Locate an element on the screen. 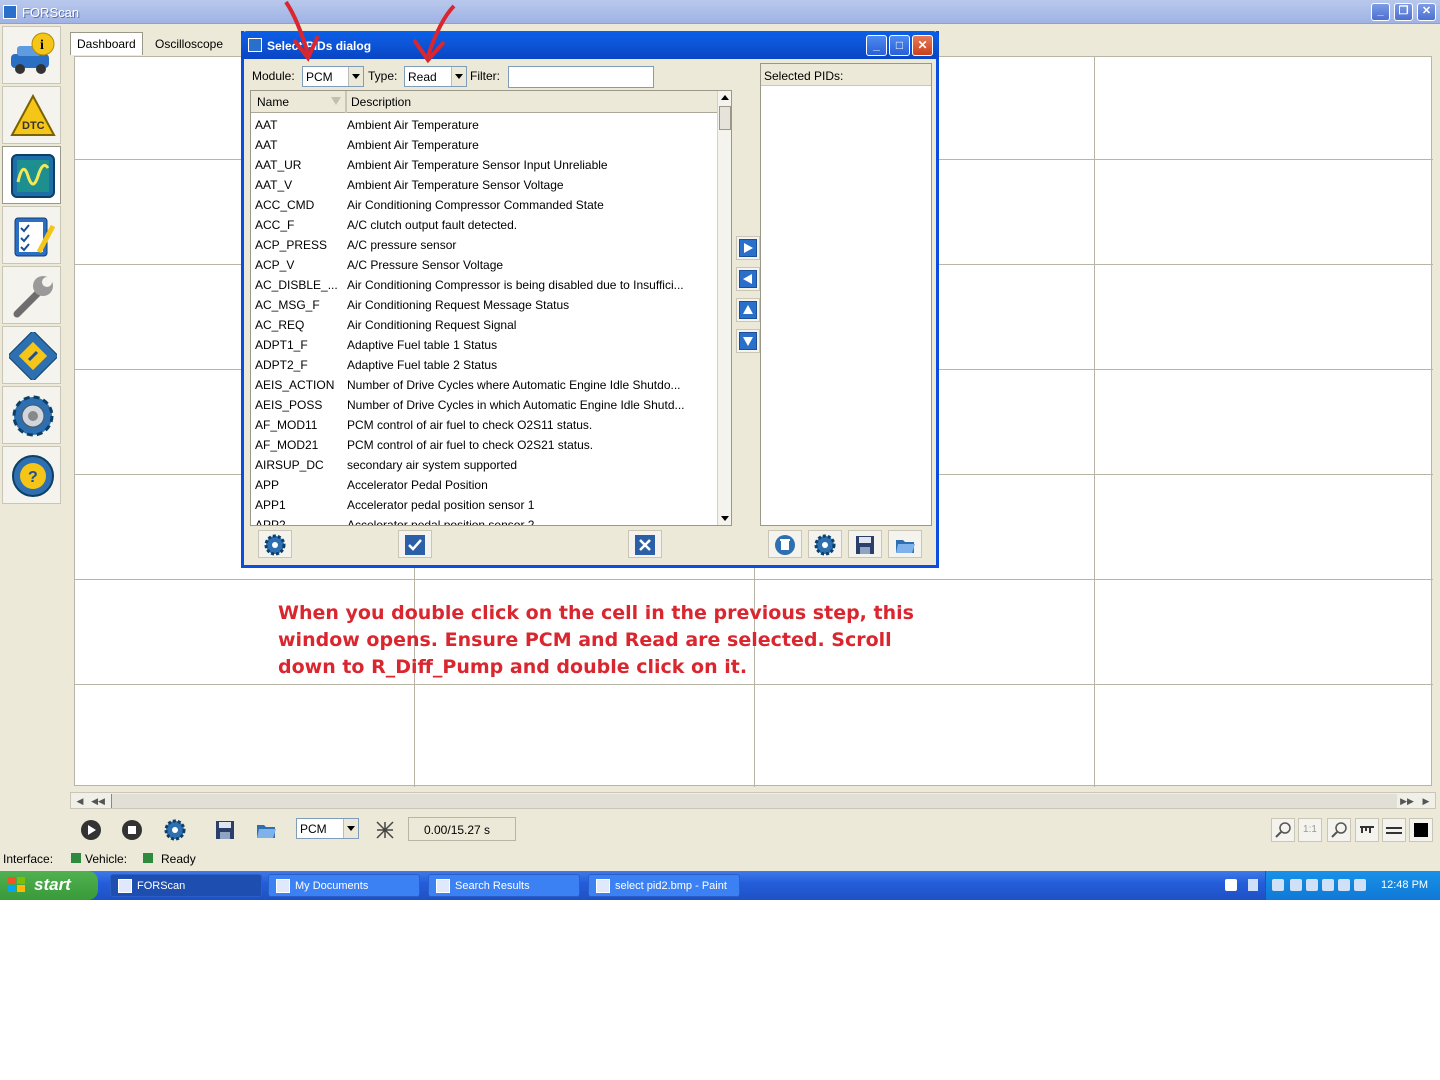 This screenshot has width=1440, height=1080. pid-row: ACC_F A/C clutch output fault detected. is located at coordinates (484, 225).